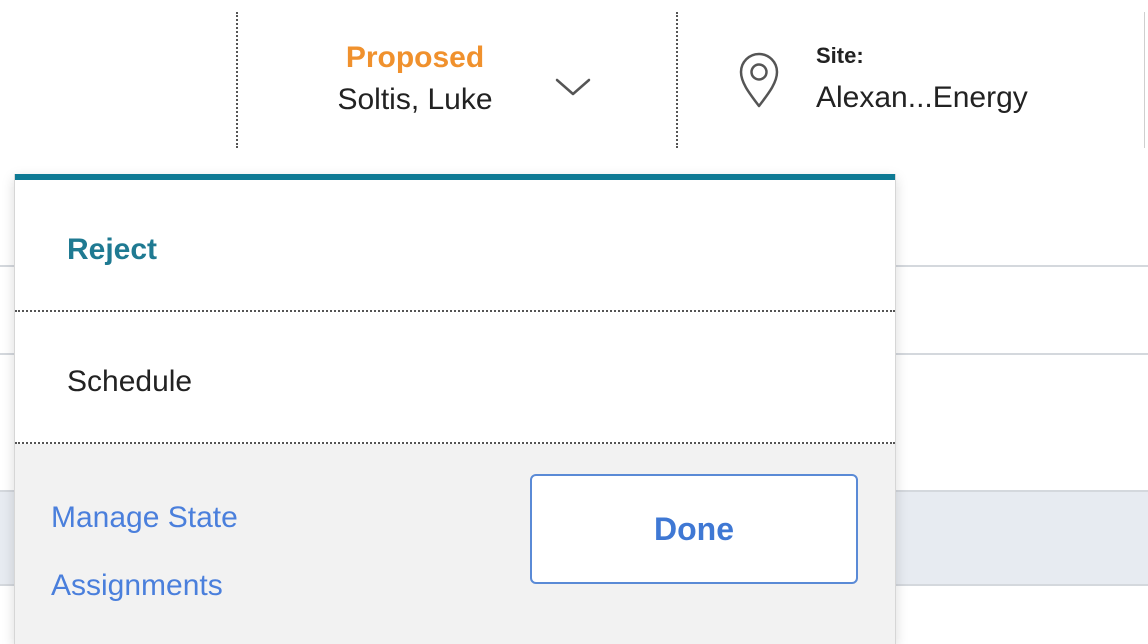 The image size is (1148, 644). Describe the element at coordinates (415, 99) in the screenshot. I see `state-owner: Soltis, Luke` at that location.